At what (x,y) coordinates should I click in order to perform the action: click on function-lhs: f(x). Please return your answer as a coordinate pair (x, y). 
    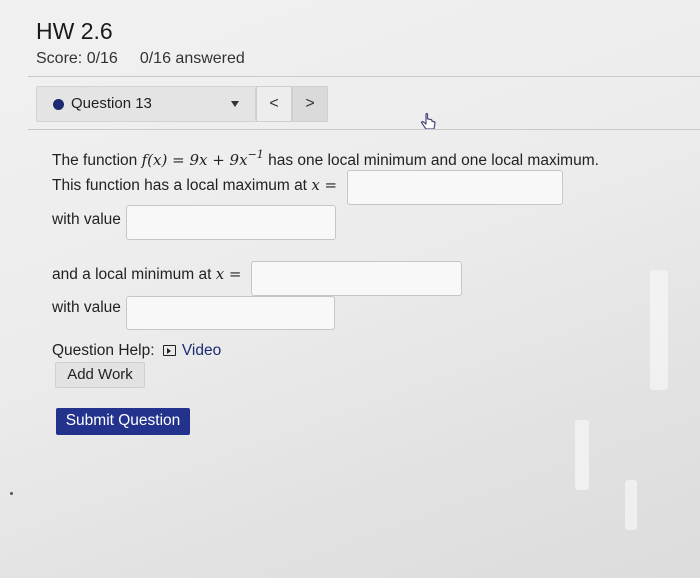
    Looking at the image, I should click on (154, 160).